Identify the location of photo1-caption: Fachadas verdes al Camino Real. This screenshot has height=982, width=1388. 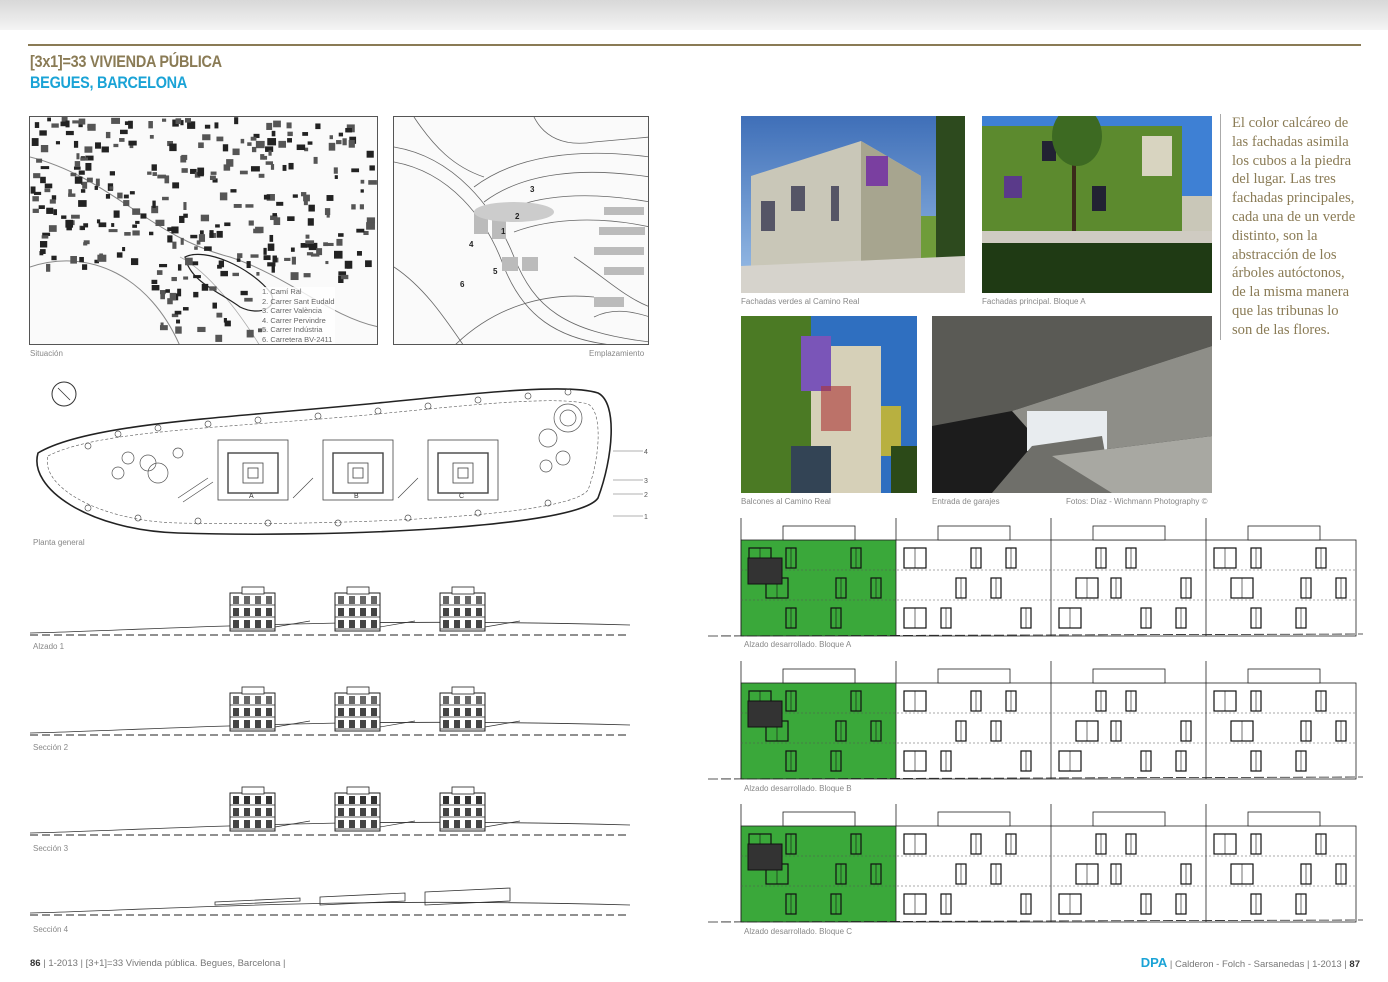
(800, 301).